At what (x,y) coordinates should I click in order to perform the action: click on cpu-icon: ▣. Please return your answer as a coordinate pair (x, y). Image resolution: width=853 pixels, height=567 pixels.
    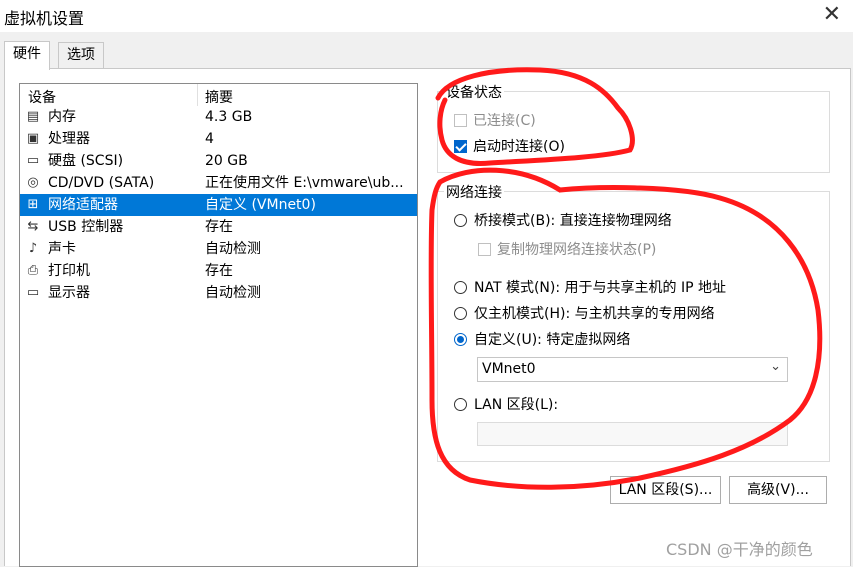
    Looking at the image, I should click on (33, 138).